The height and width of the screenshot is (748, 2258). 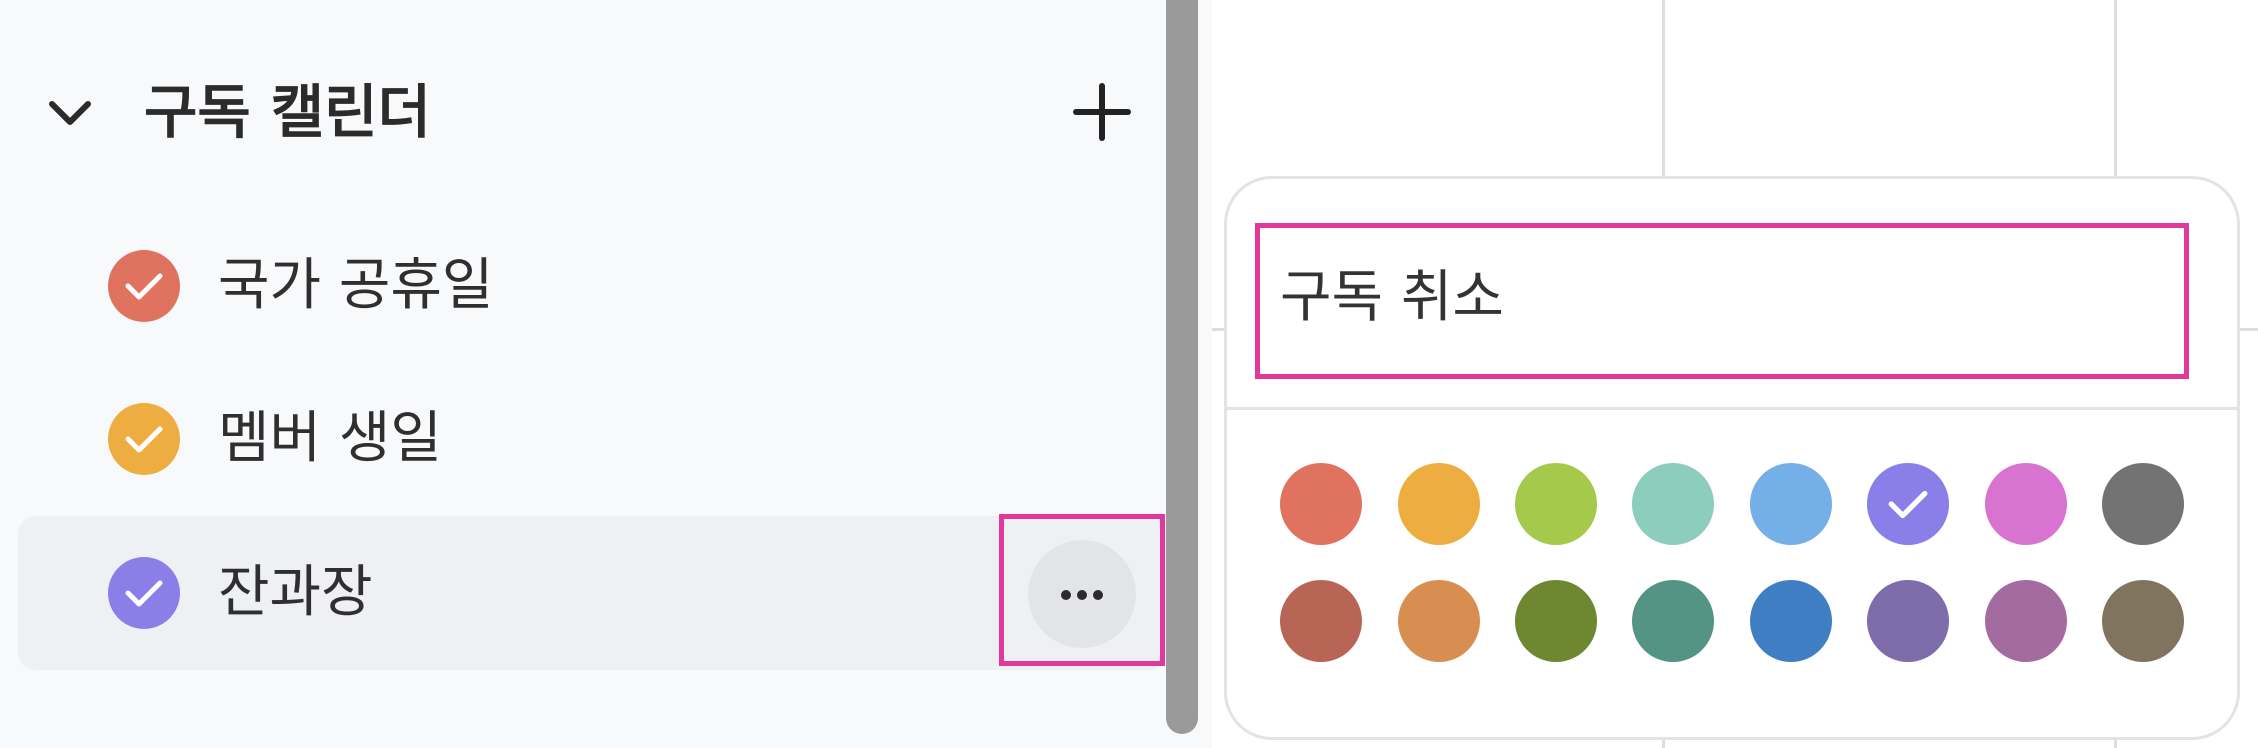 What do you see at coordinates (1182, 367) in the screenshot?
I see `sidebar-scrollbar` at bounding box center [1182, 367].